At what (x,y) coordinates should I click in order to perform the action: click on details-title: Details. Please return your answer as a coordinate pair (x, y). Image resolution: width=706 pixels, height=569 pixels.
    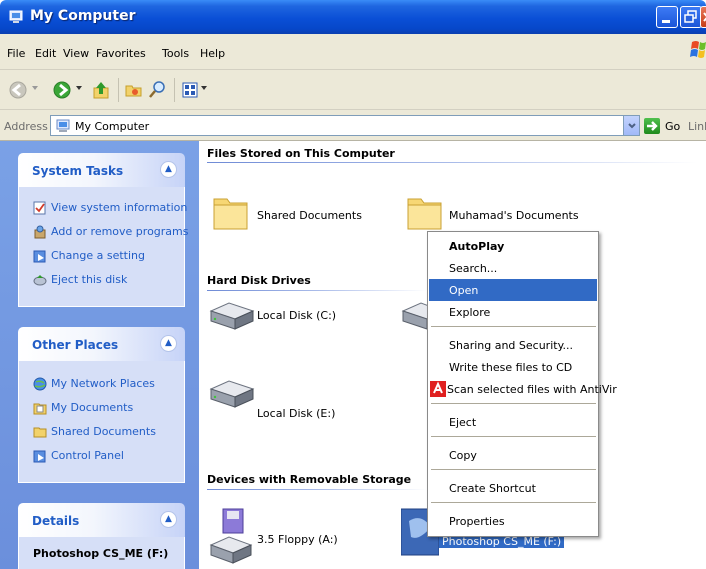
    Looking at the image, I should click on (56, 521).